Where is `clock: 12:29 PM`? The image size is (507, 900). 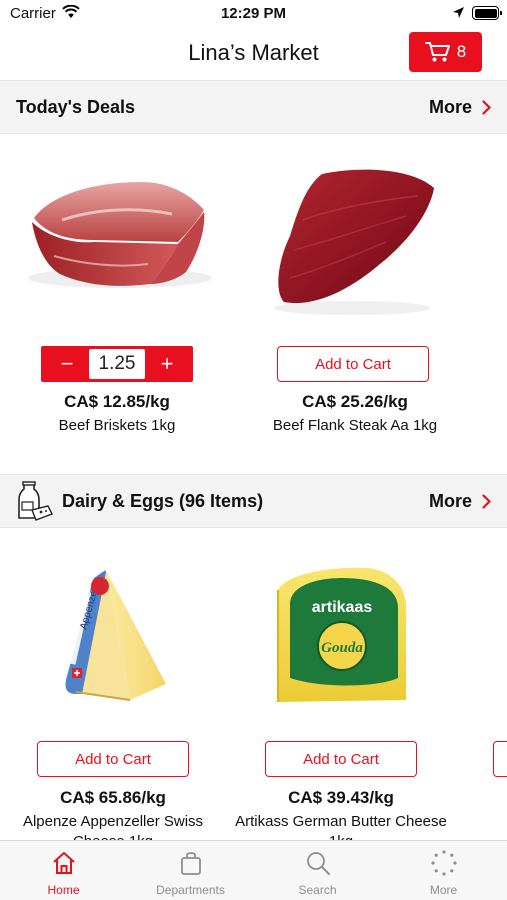
clock: 12:29 PM is located at coordinates (253, 13).